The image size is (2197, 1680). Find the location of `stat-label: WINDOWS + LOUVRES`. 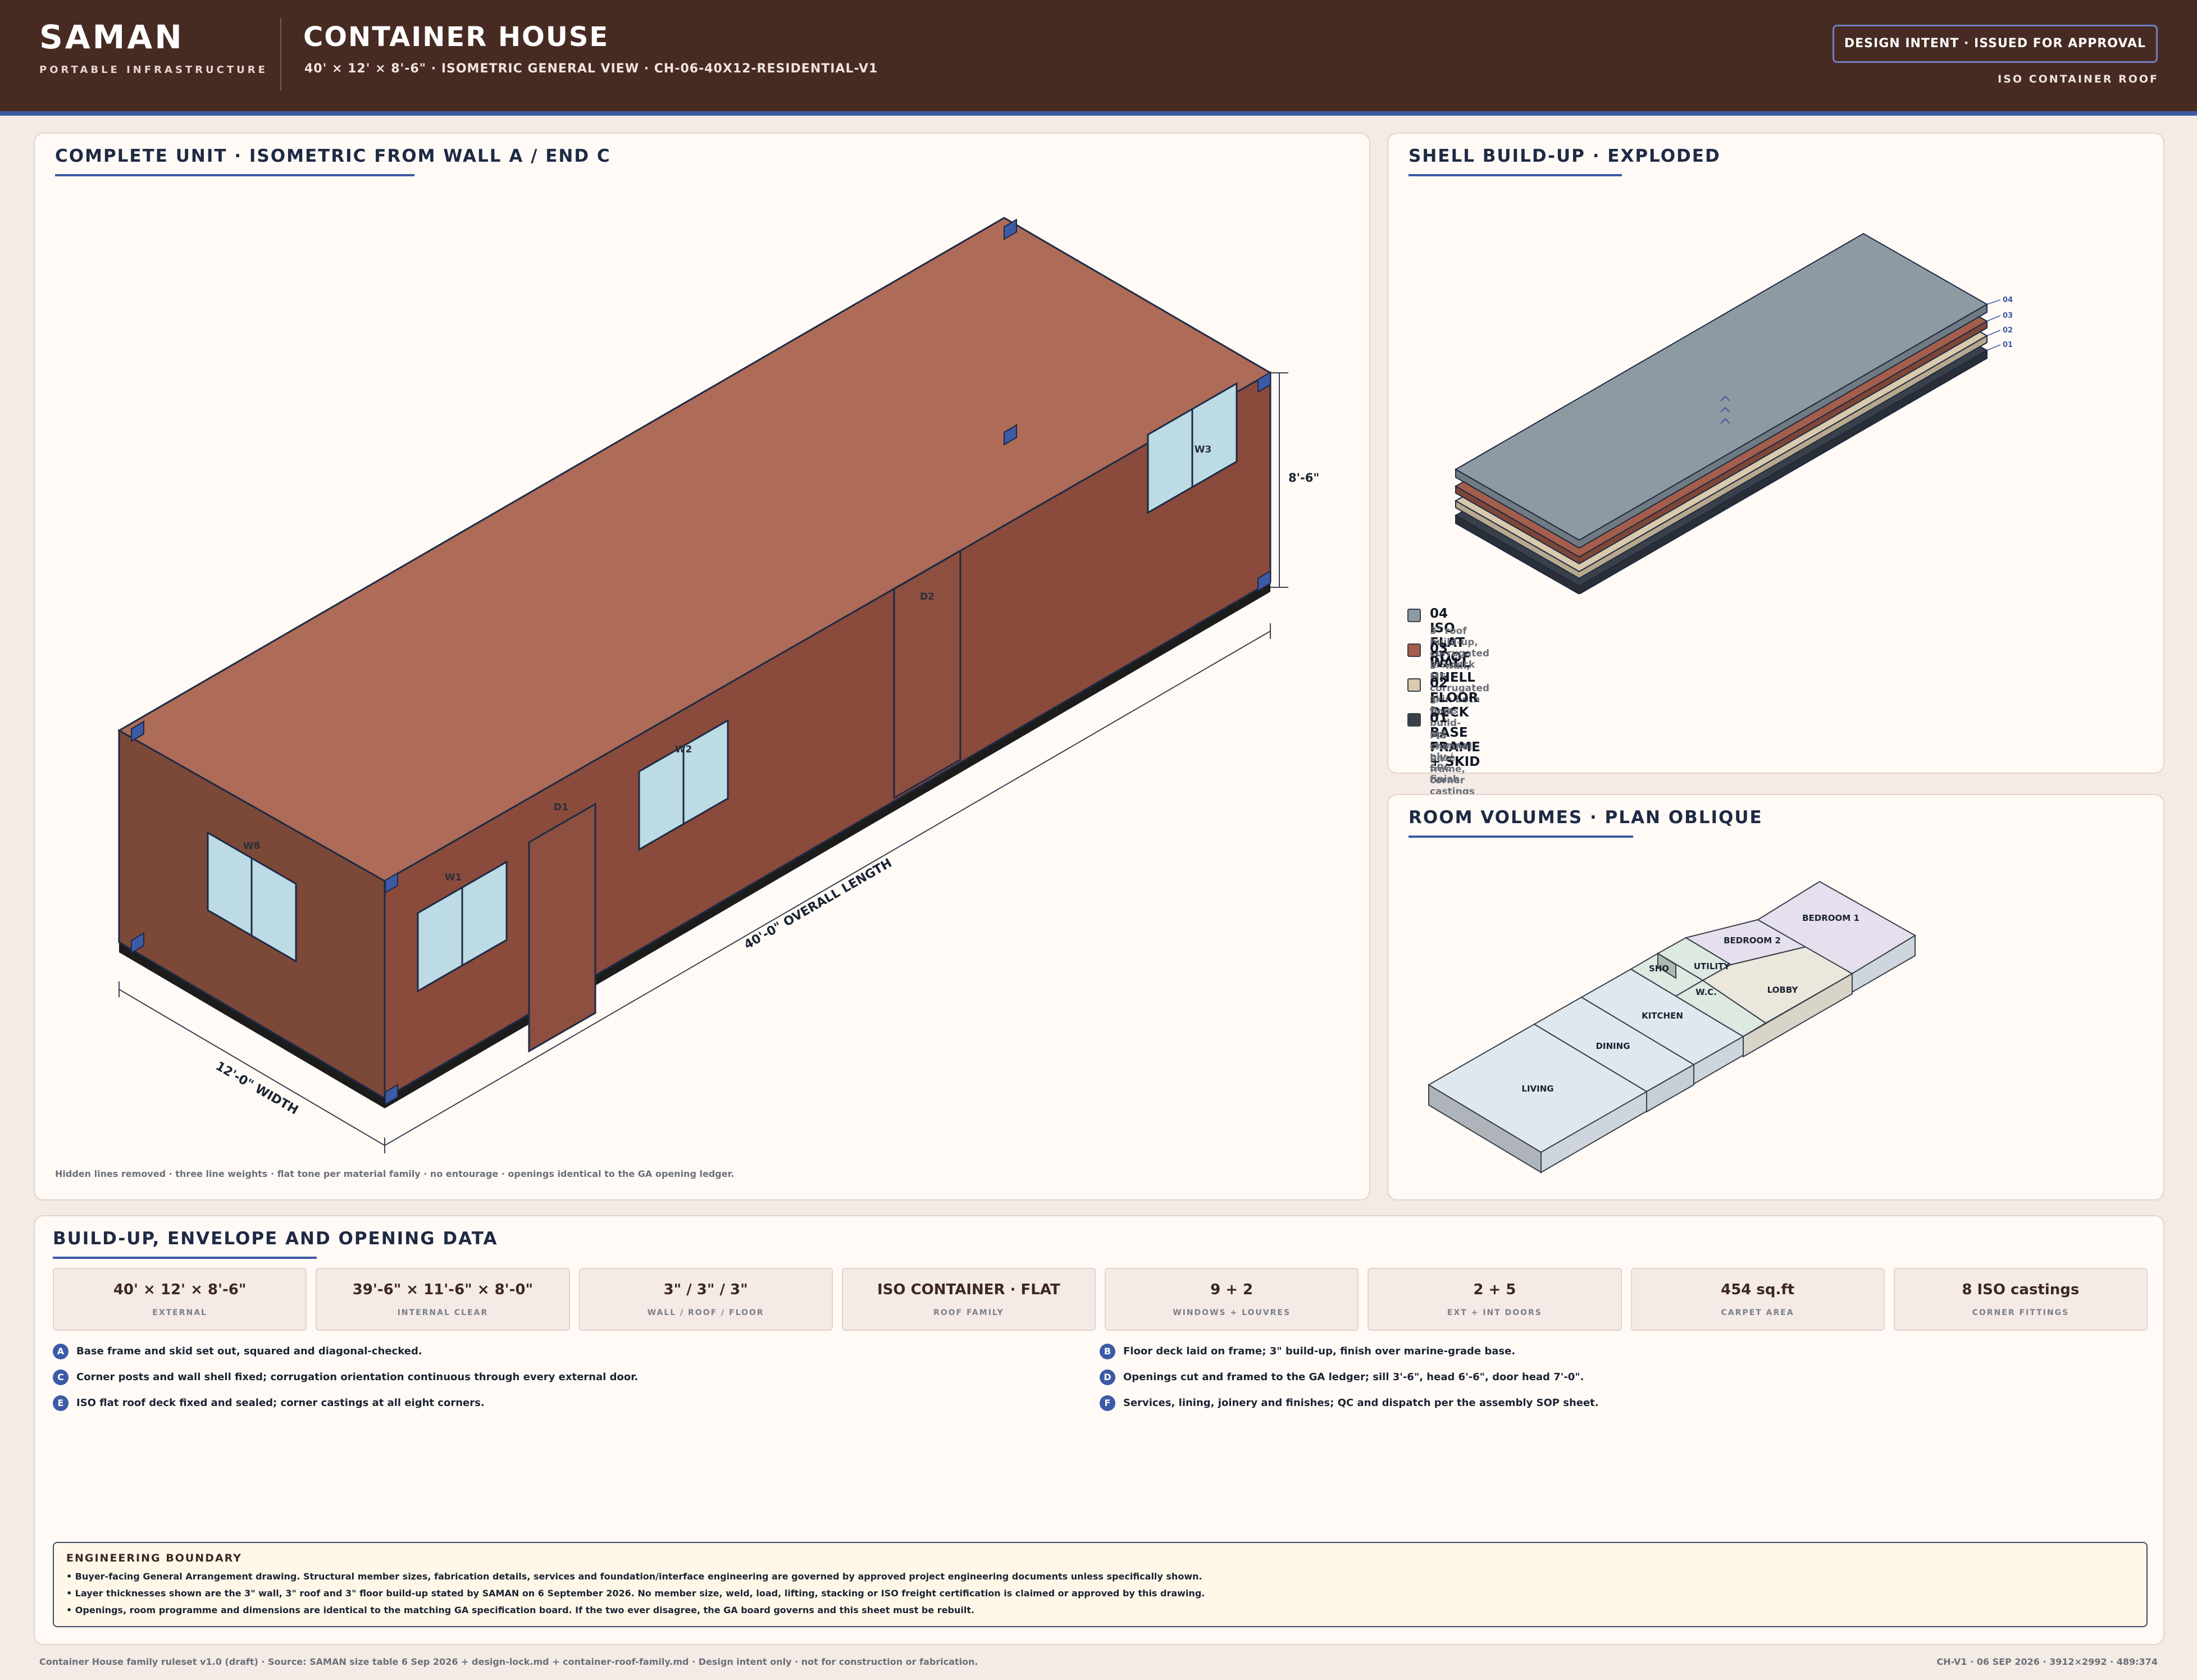

stat-label: WINDOWS + LOUVRES is located at coordinates (1232, 1312).